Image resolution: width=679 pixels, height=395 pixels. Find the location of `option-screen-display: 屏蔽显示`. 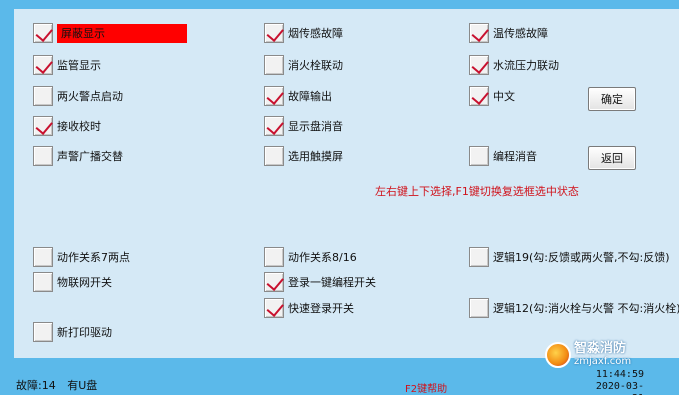

option-screen-display: 屏蔽显示 is located at coordinates (110, 33).